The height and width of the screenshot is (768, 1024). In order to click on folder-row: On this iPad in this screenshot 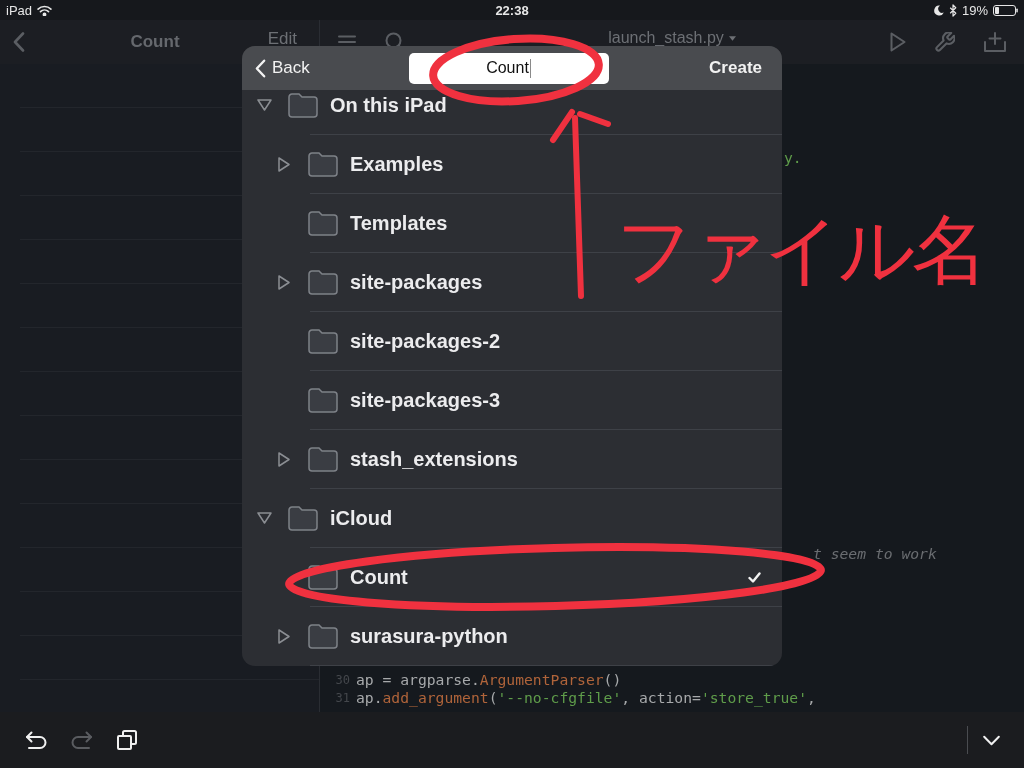, I will do `click(351, 112)`.